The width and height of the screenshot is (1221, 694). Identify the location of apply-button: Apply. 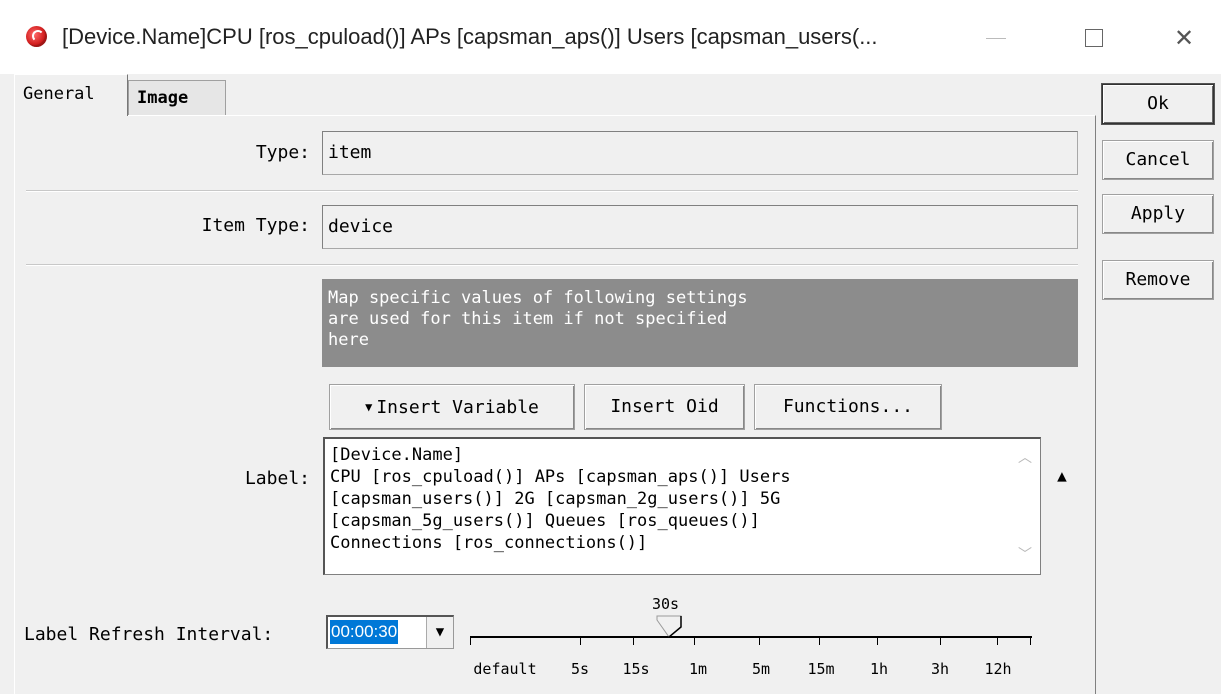
(1158, 214).